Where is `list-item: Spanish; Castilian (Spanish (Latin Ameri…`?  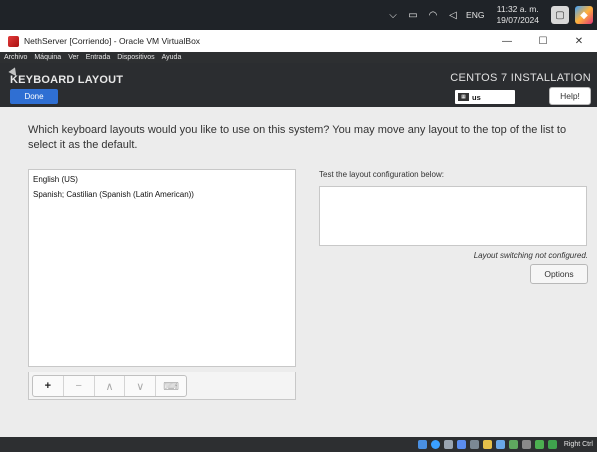 list-item: Spanish; Castilian (Spanish (Latin Ameri… is located at coordinates (162, 194).